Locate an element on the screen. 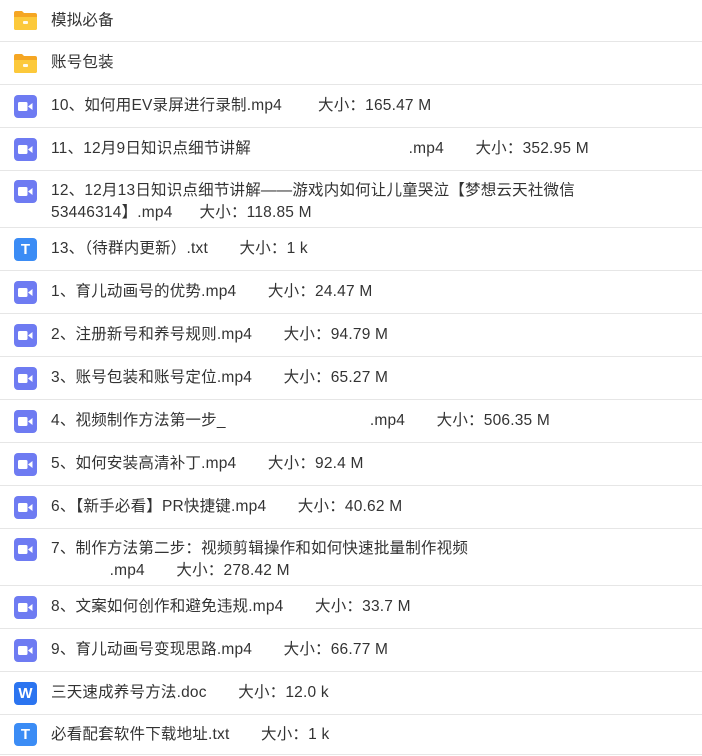  file-name: 8、文案如何创作和避免违规.mp4 大小：33.7 M is located at coordinates (231, 606).